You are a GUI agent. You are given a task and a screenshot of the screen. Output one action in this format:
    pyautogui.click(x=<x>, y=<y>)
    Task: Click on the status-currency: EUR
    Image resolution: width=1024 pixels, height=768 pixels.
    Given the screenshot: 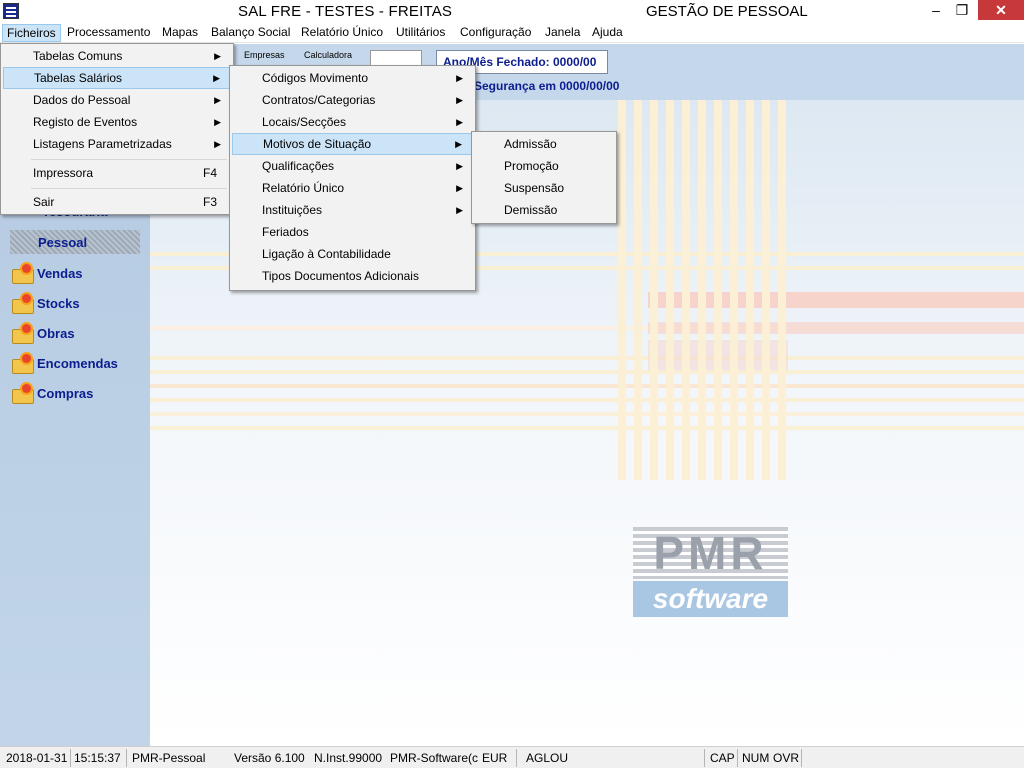 What is the action you would take?
    pyautogui.click(x=495, y=758)
    